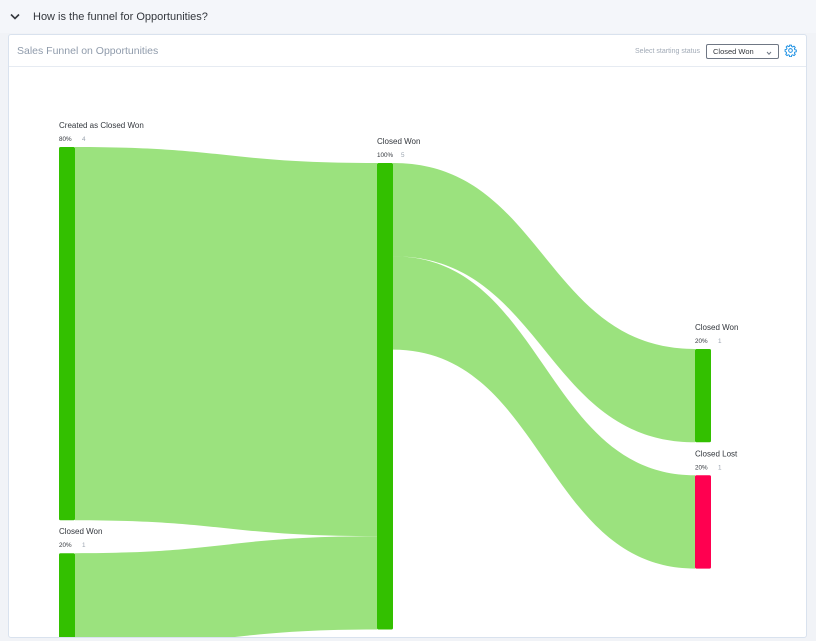 The width and height of the screenshot is (816, 641). Describe the element at coordinates (701, 467) in the screenshot. I see `node-percent-lost_end: 20%` at that location.